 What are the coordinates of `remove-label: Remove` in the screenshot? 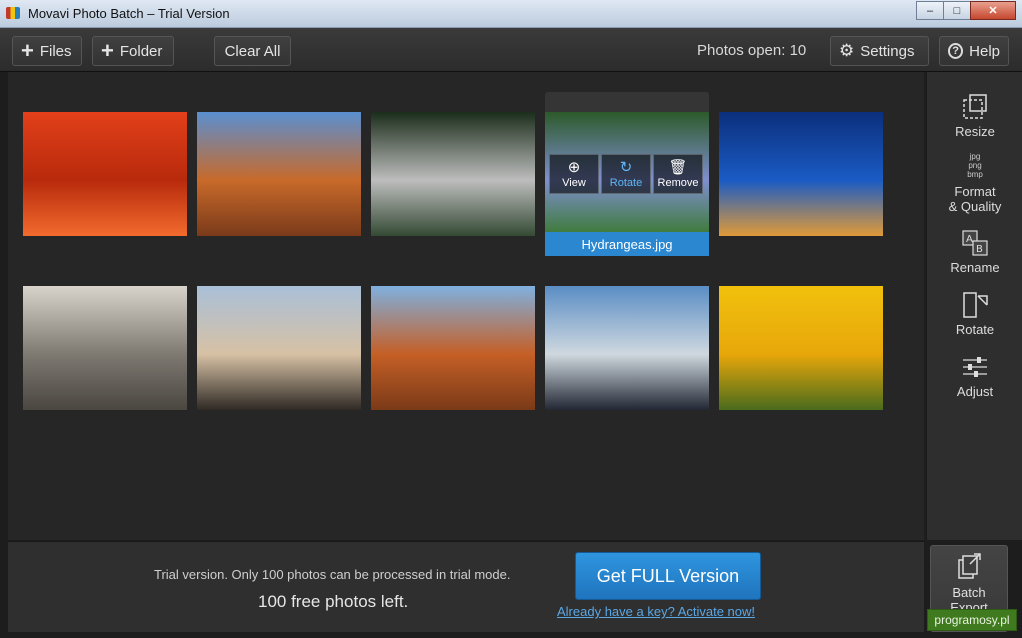 It's located at (678, 182).